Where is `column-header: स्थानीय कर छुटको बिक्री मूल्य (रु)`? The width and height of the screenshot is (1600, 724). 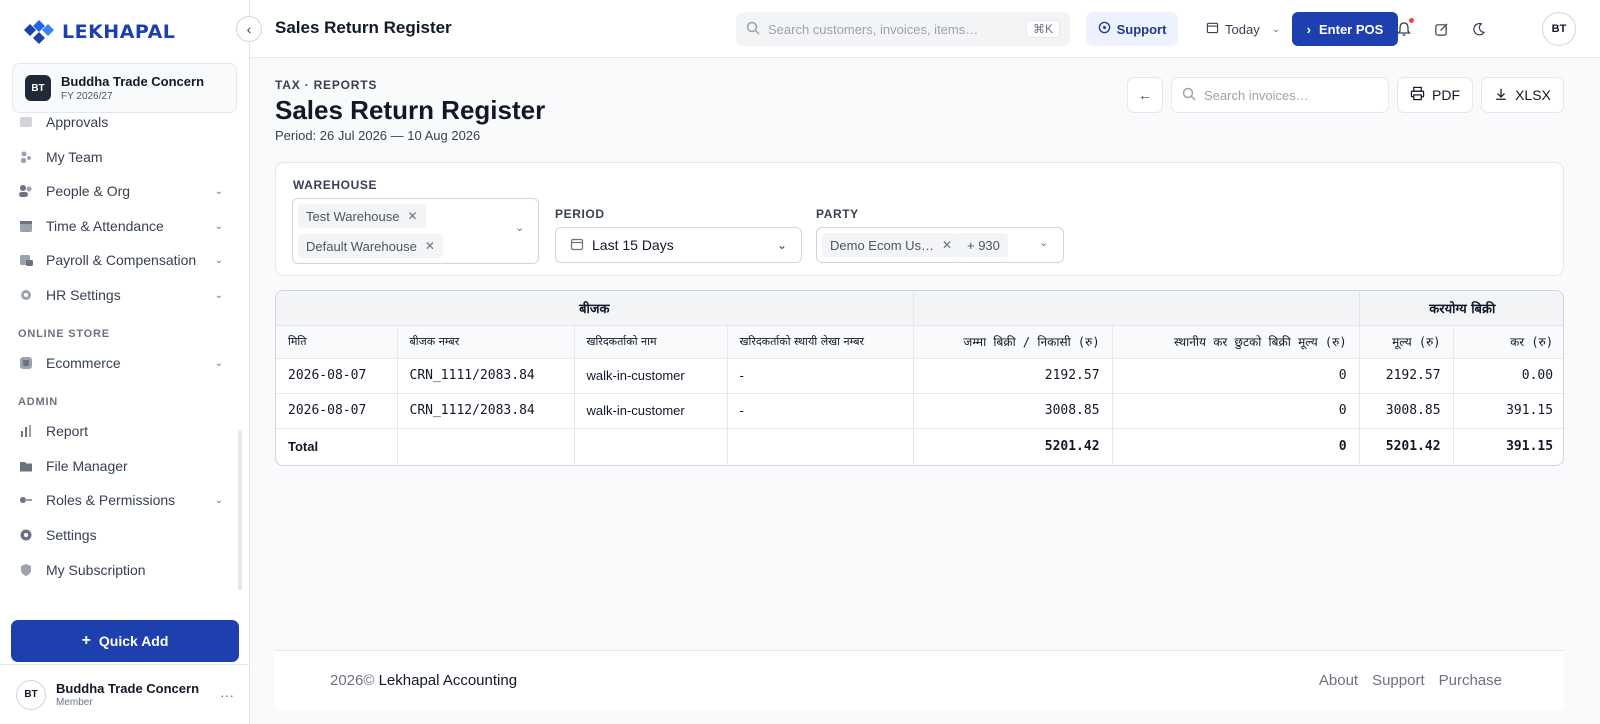
column-header: स्थानीय कर छुटको बिक्री मूल्य (रु) is located at coordinates (1236, 342).